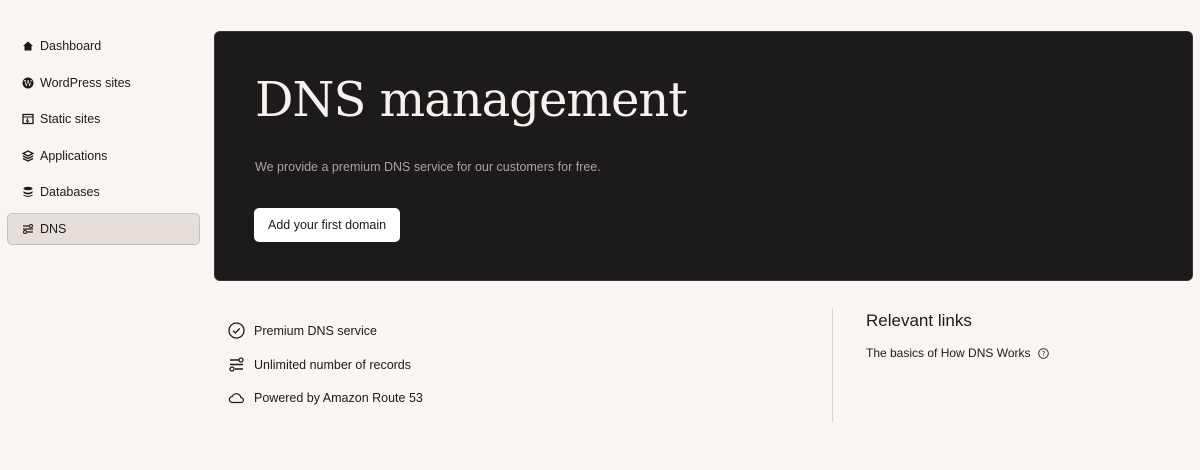 Image resolution: width=1200 pixels, height=470 pixels. I want to click on sidebar-item-wordpress-sites: W WordPress sites, so click(103, 83).